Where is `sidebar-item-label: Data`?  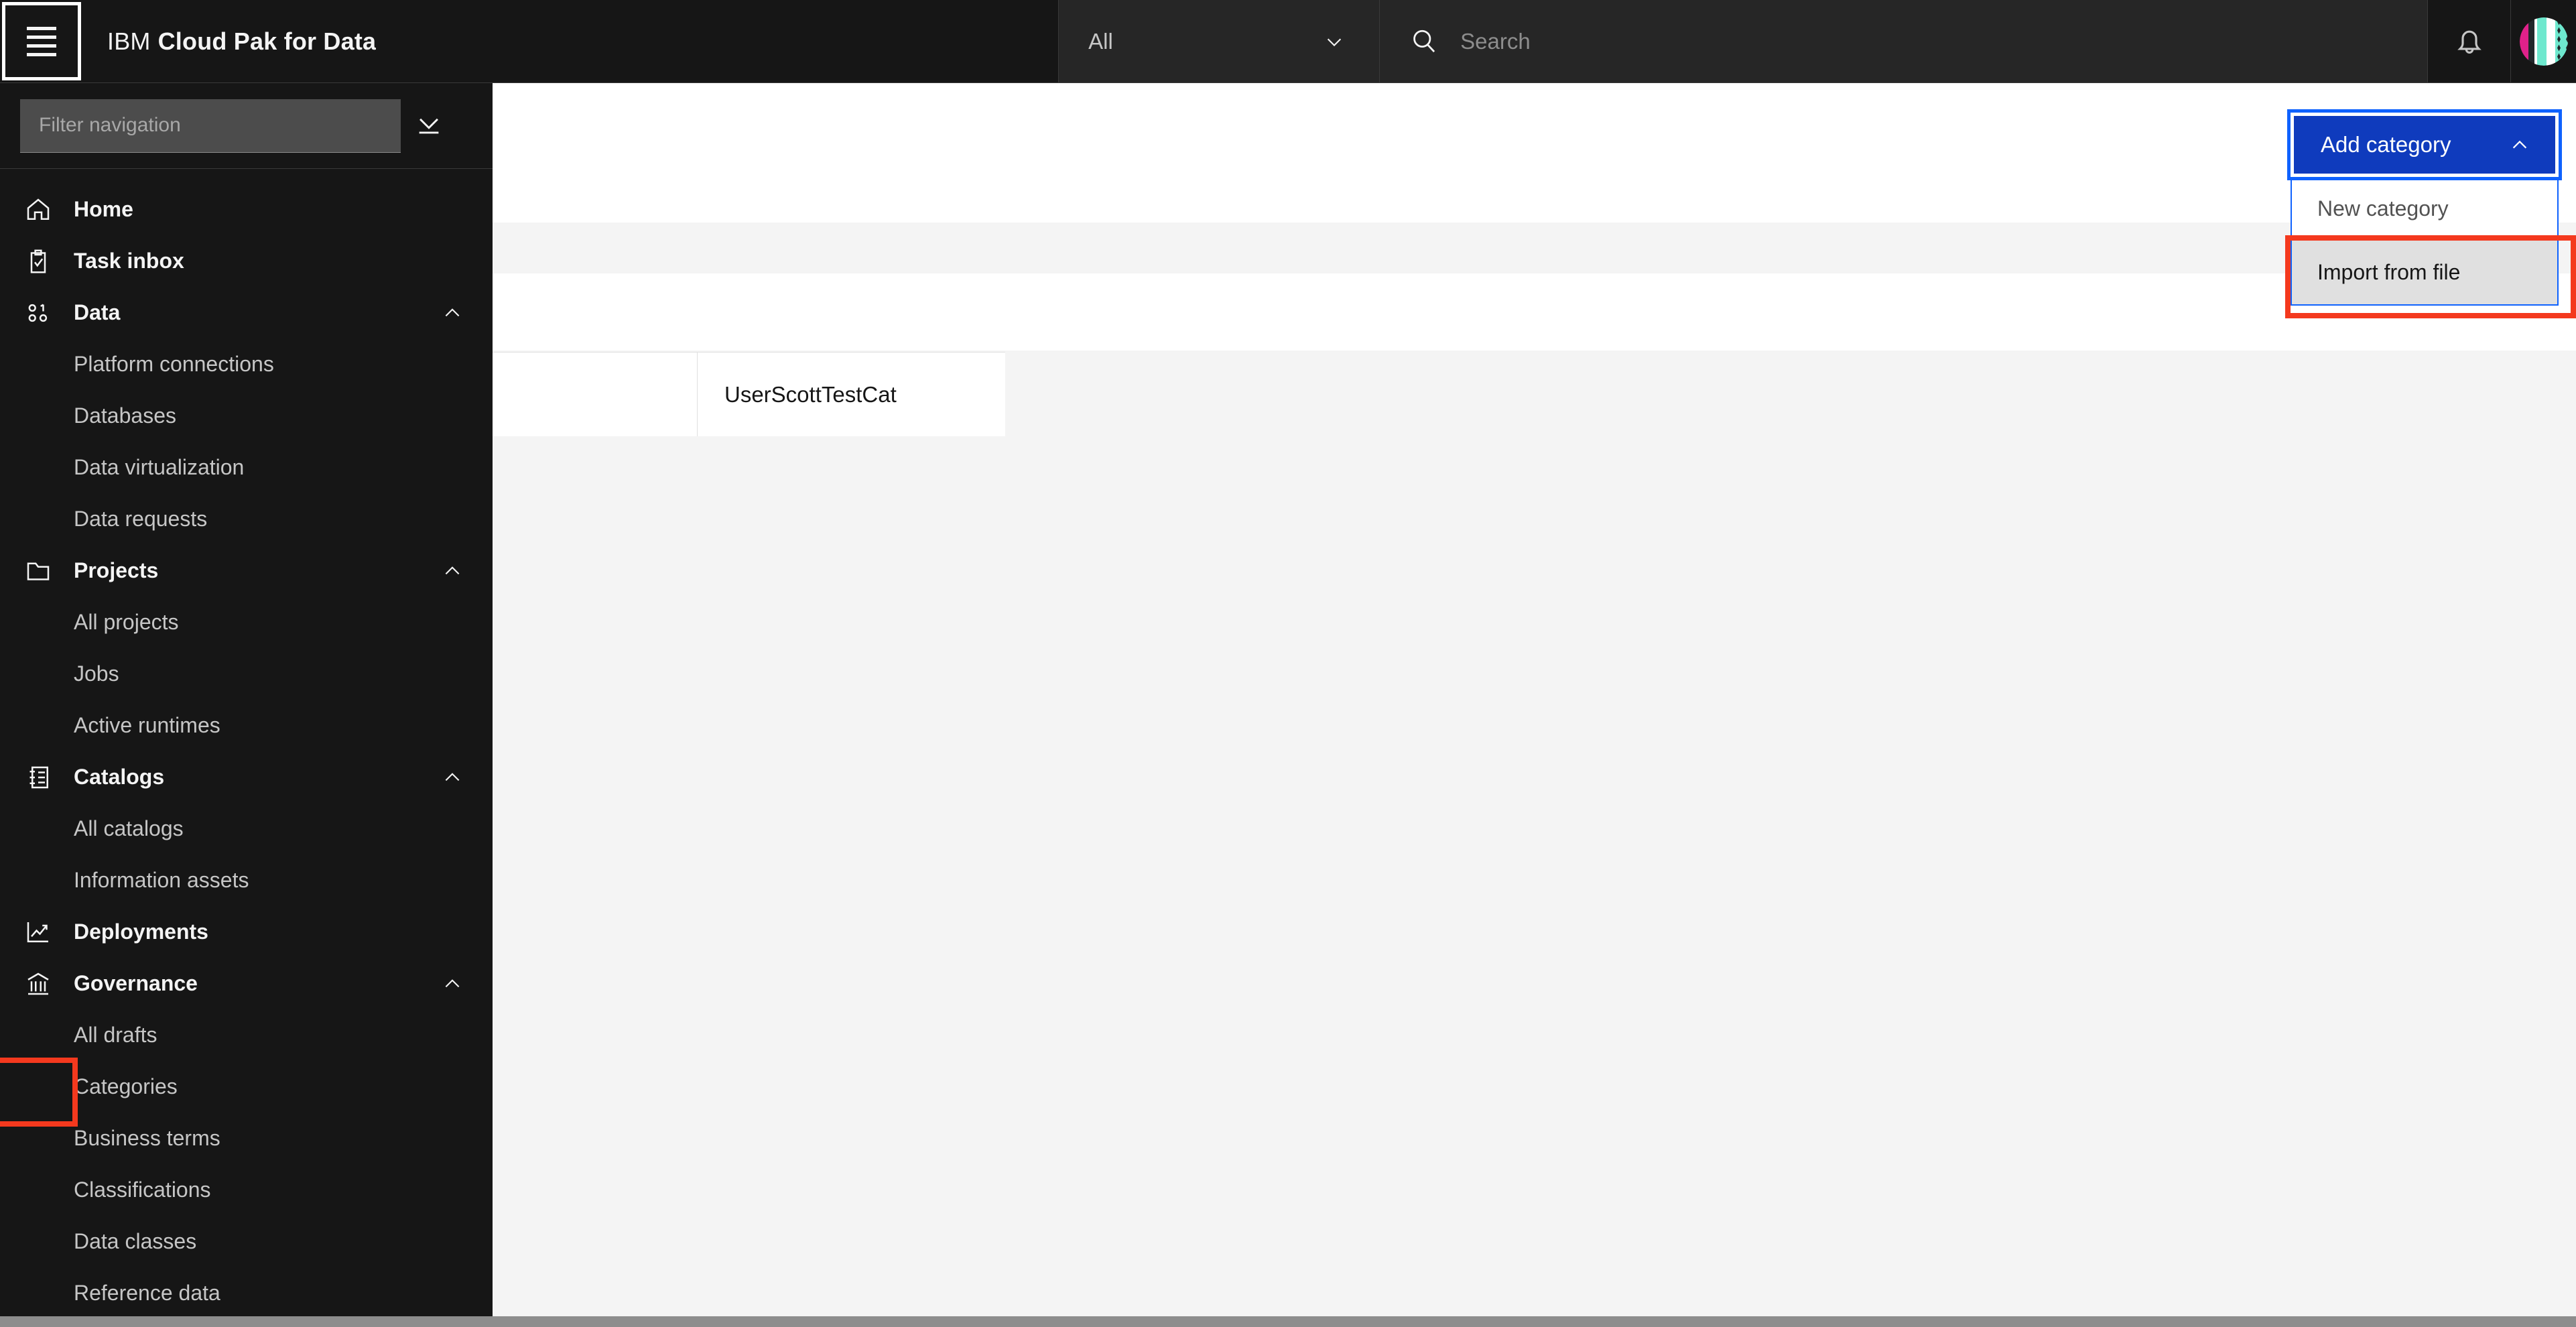 sidebar-item-label: Data is located at coordinates (97, 312).